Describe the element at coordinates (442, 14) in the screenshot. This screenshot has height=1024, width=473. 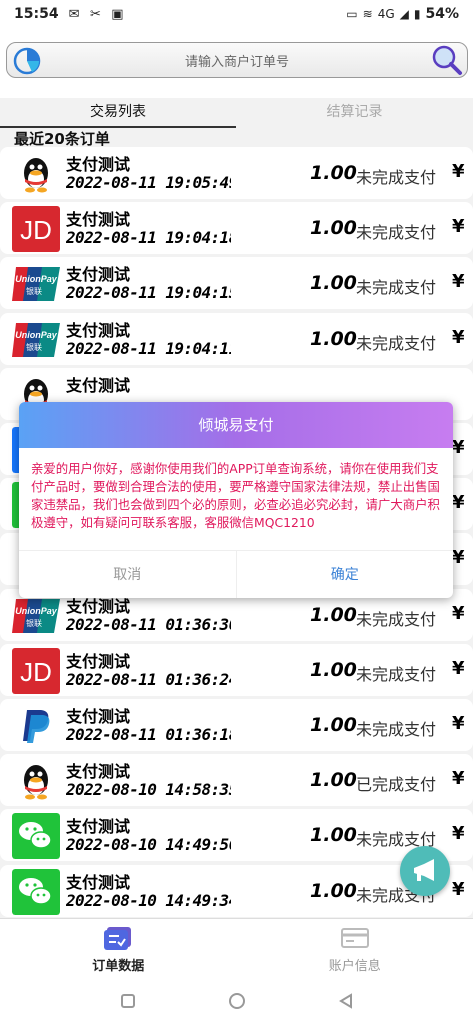
I see `battery-level: 54%` at that location.